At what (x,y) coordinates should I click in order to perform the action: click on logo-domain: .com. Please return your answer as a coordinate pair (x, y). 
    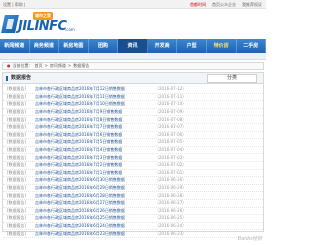
    Looking at the image, I should click on (70, 29).